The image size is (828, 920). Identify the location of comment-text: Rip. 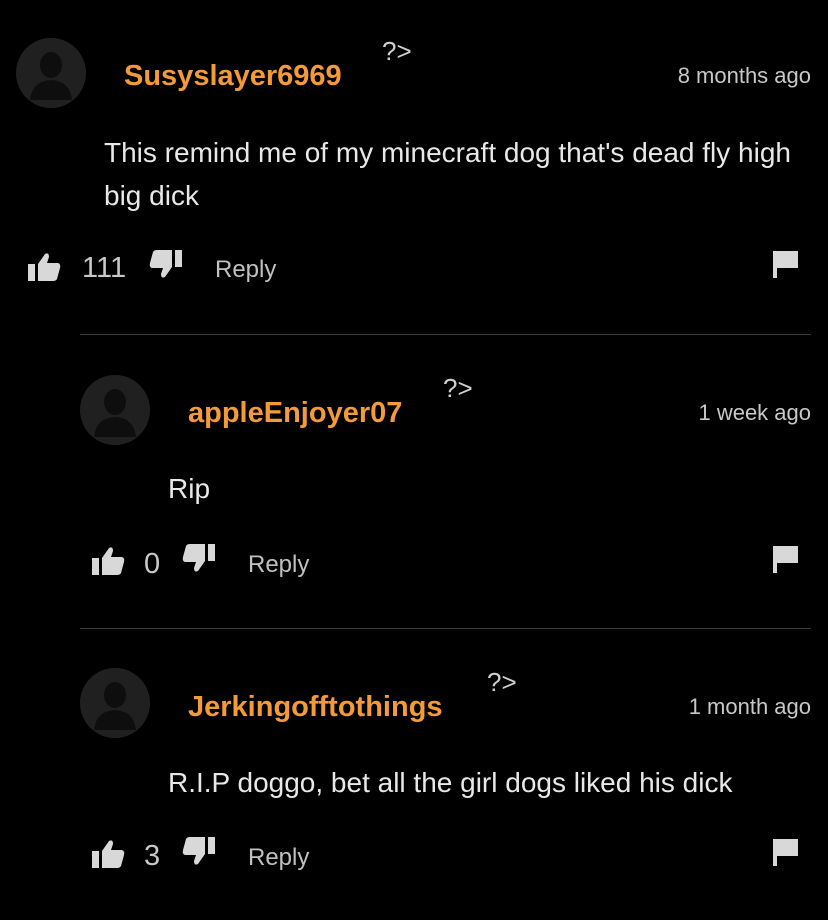
(189, 488).